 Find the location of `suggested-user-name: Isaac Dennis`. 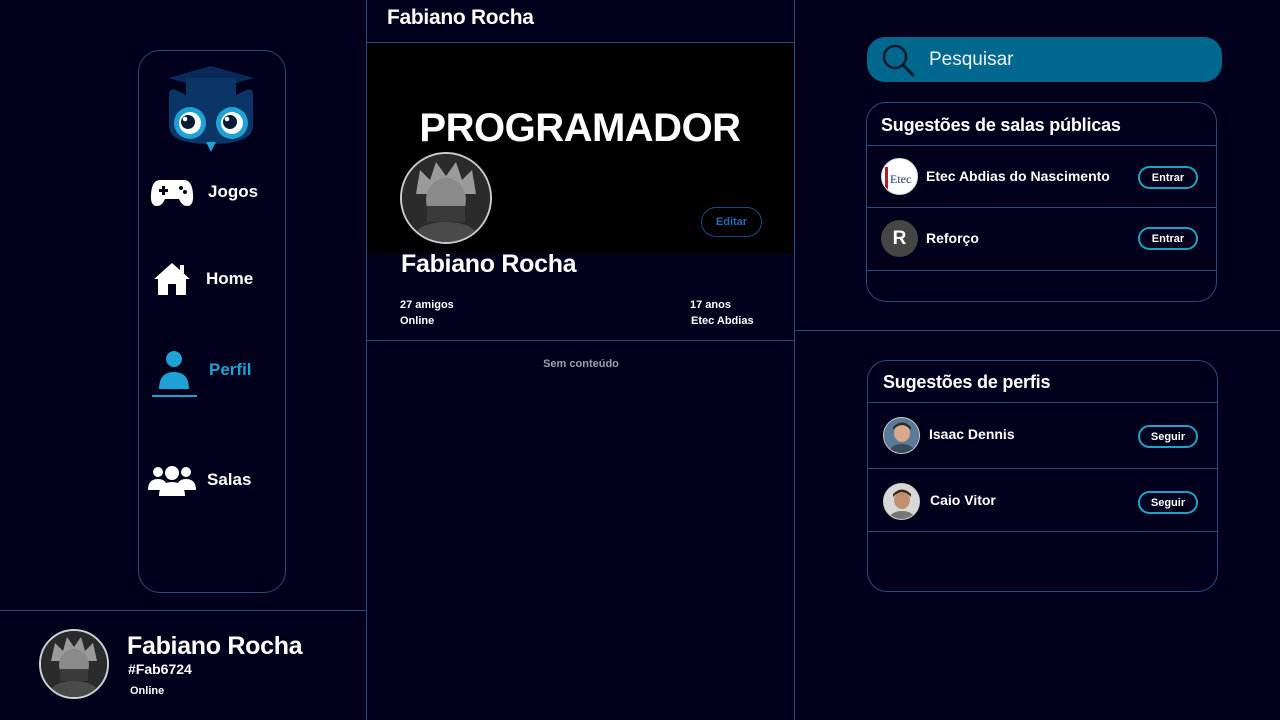

suggested-user-name: Isaac Dennis is located at coordinates (972, 434).